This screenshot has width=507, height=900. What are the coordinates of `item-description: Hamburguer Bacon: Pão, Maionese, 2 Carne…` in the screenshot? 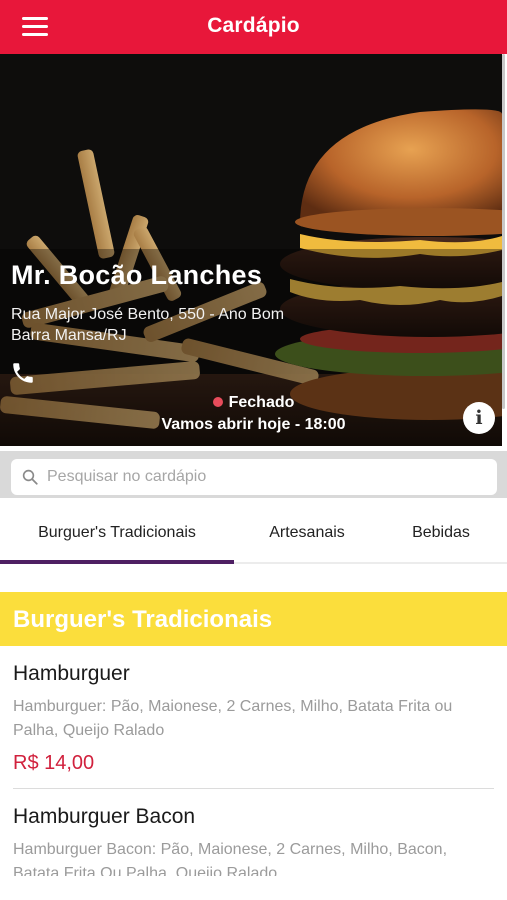 It's located at (230, 858).